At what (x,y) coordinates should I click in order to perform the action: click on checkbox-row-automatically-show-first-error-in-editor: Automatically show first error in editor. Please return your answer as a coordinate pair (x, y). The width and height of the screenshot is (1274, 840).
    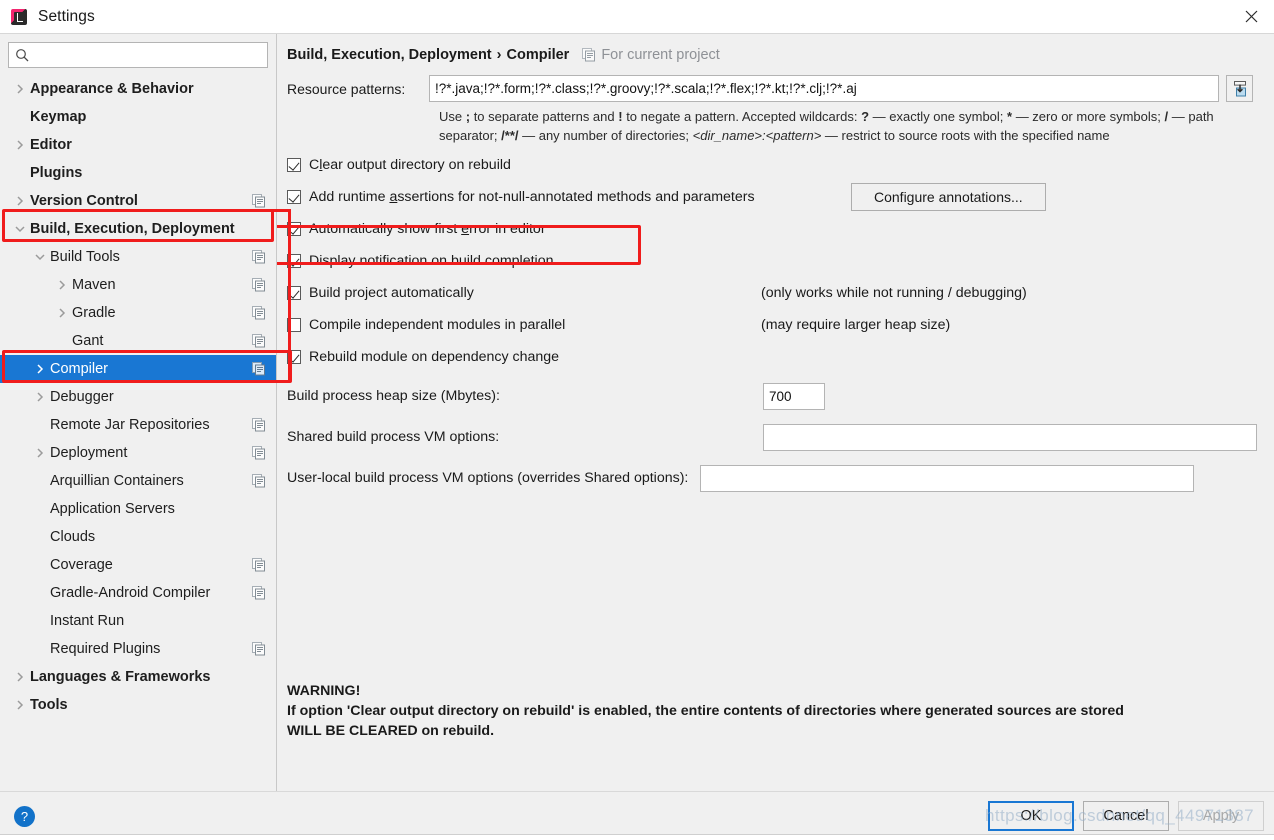
    Looking at the image, I should click on (773, 229).